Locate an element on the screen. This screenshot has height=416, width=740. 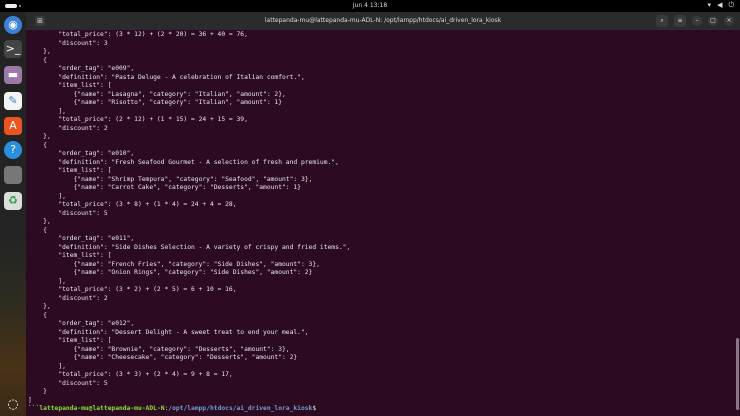
terminal-line: "order_tag": "e010", is located at coordinates (81, 153).